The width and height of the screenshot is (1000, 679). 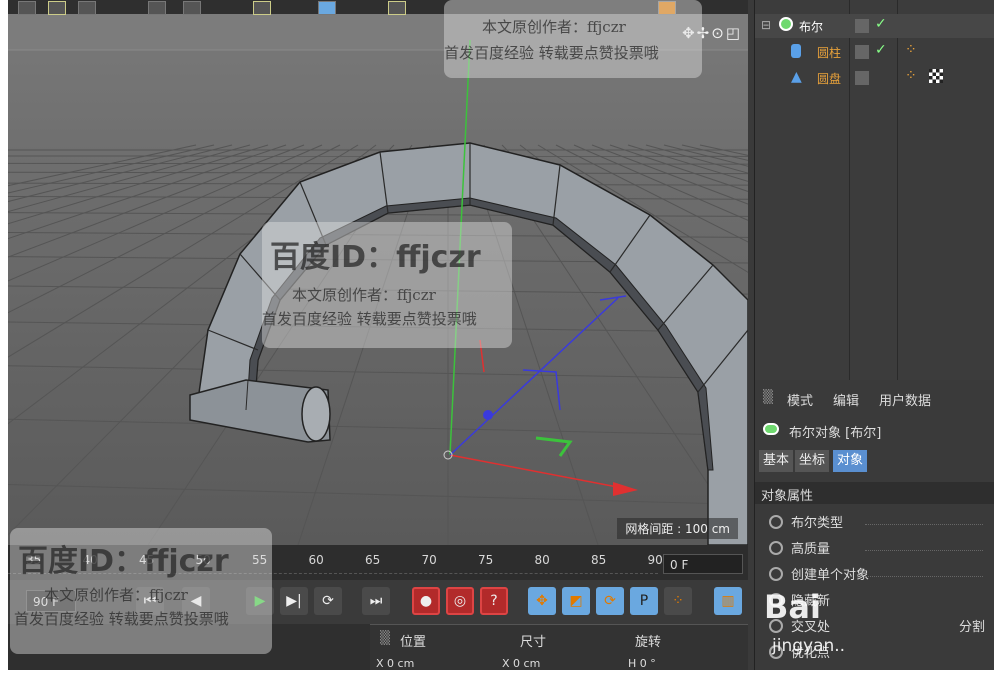 What do you see at coordinates (874, 493) in the screenshot?
I see `section-header: 对象属性` at bounding box center [874, 493].